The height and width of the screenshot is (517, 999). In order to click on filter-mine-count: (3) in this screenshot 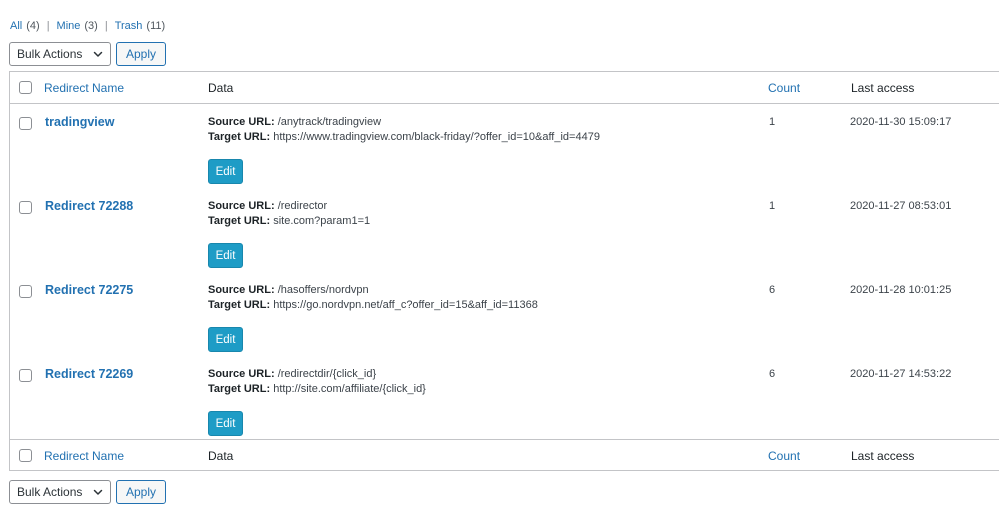, I will do `click(91, 26)`.